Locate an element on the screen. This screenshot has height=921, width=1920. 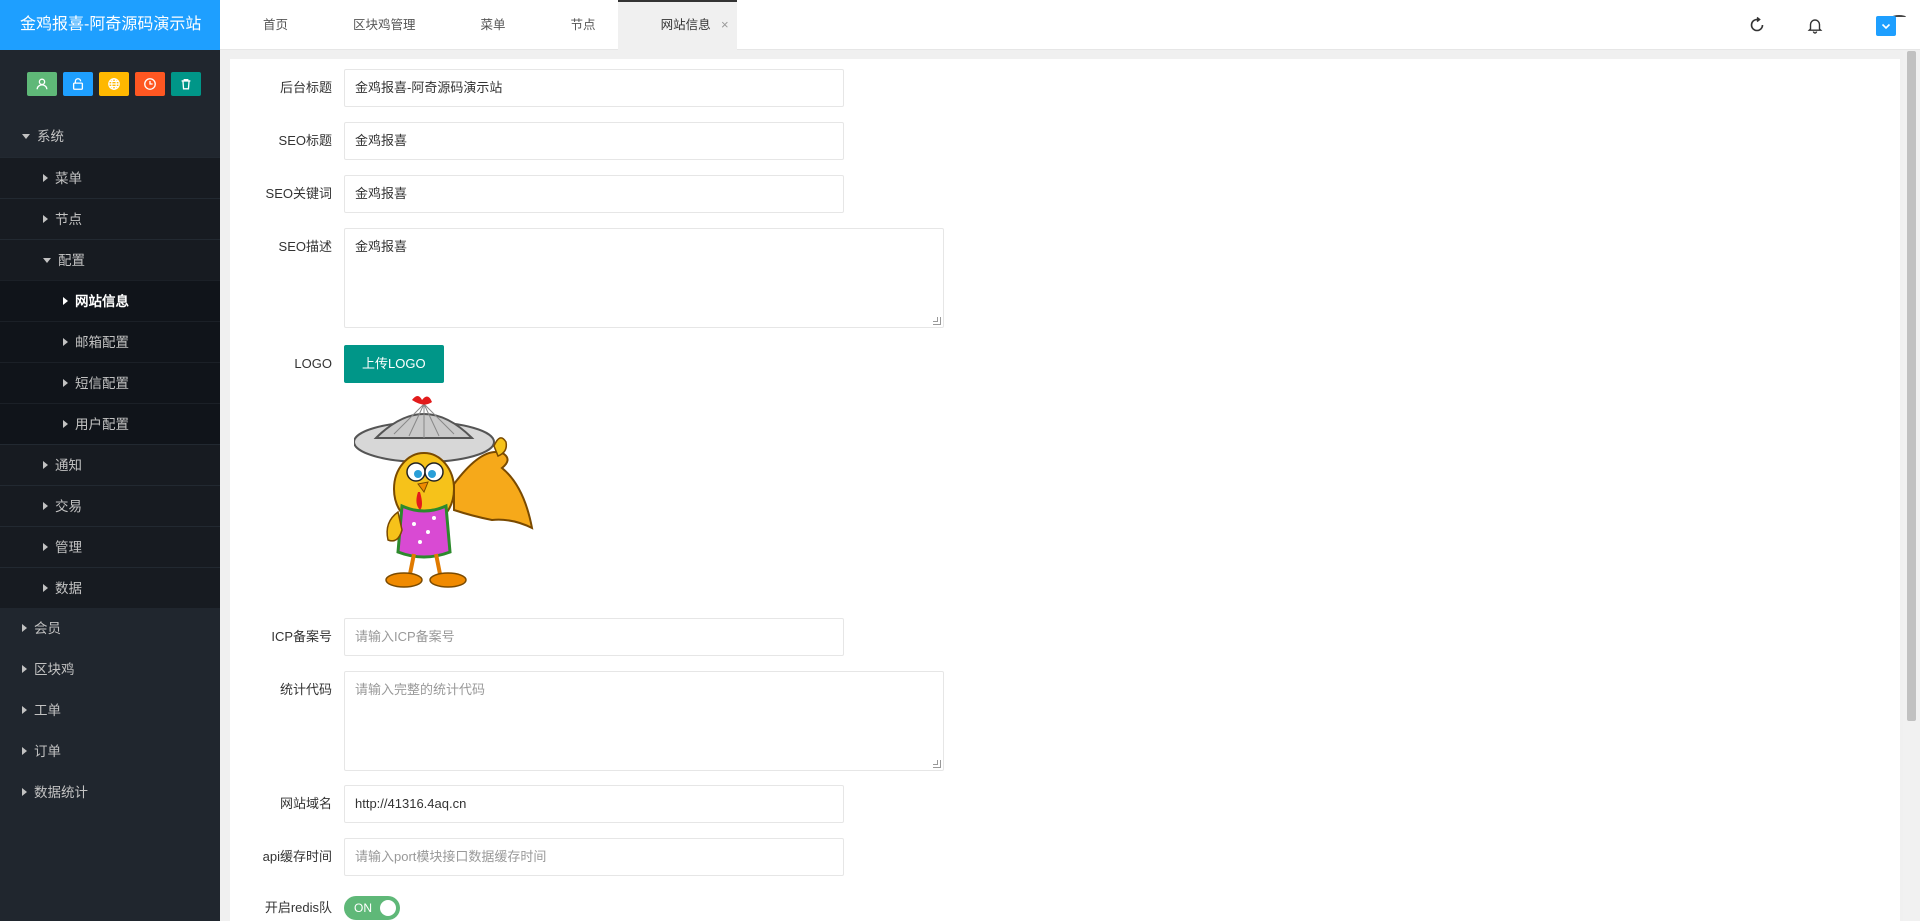
refresh-icon is located at coordinates (1757, 24).